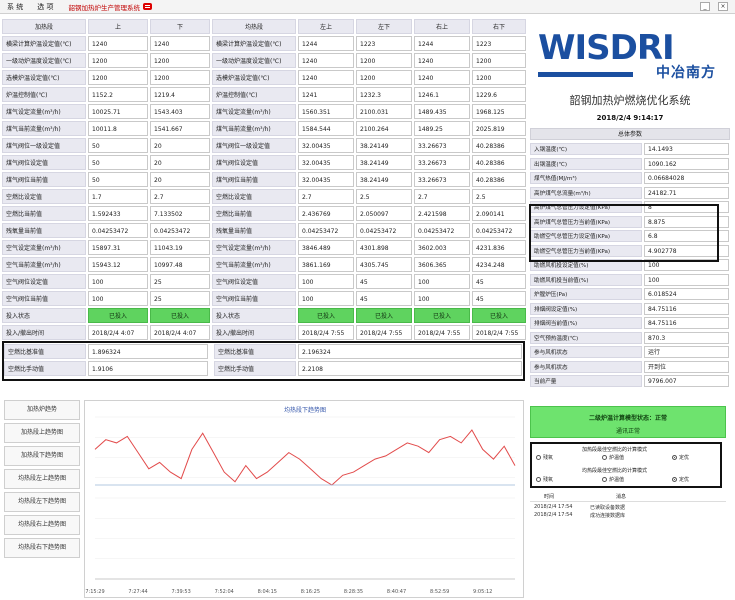  I want to click on value-field: 1241, so click(326, 94).